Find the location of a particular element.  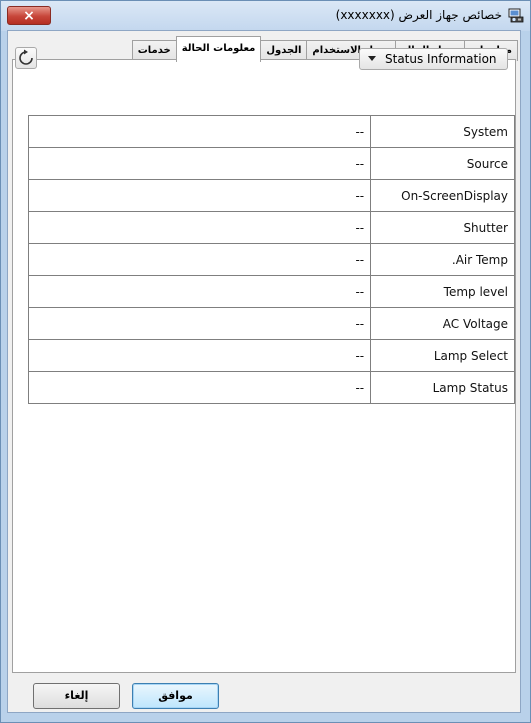

refresh-icon is located at coordinates (26, 57).